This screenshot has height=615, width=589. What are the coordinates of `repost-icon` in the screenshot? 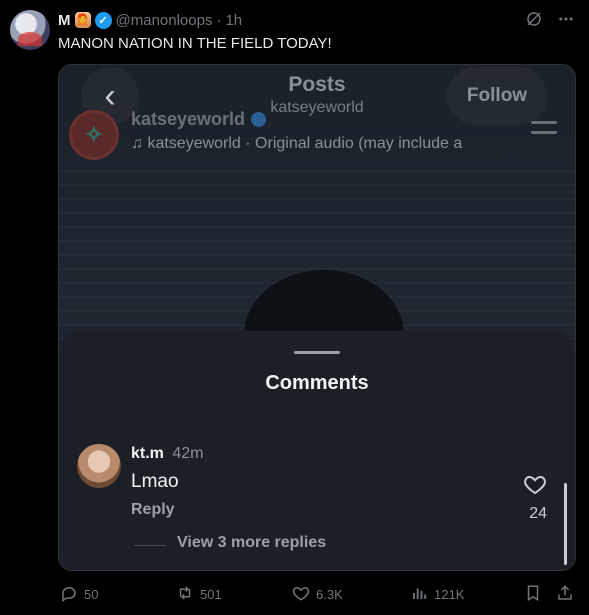 It's located at (185, 594).